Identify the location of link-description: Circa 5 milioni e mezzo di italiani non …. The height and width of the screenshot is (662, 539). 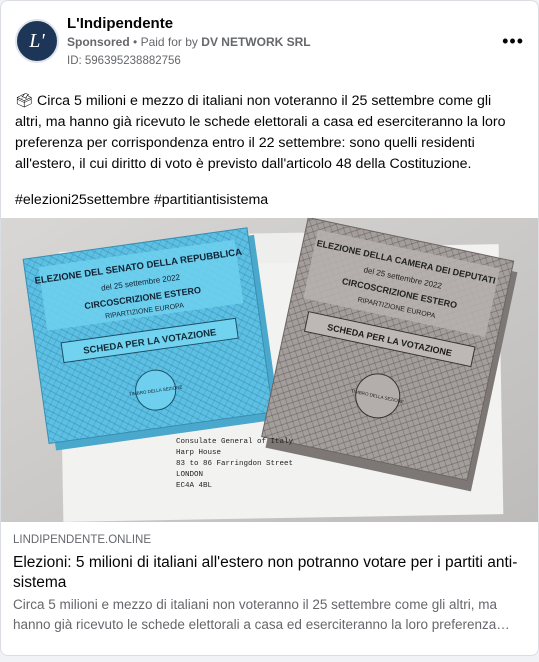
(261, 614).